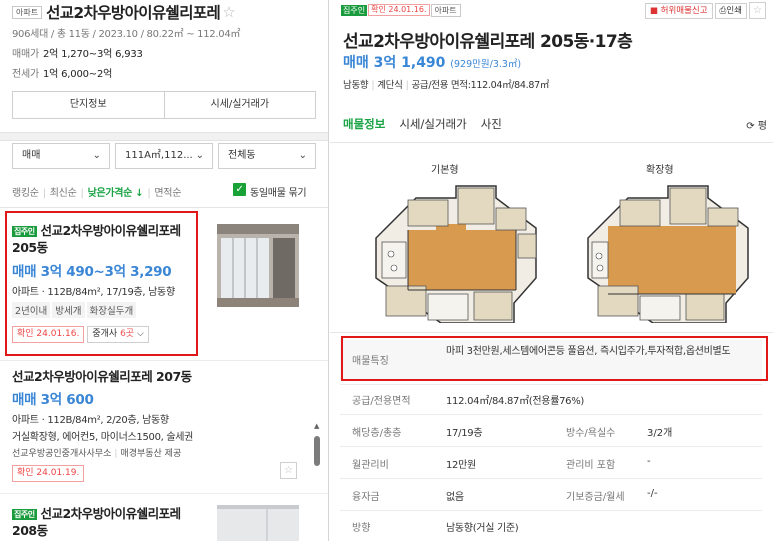 Image resolution: width=773 pixels, height=541 pixels. What do you see at coordinates (551, 529) in the screenshot?
I see `direction-row: 방향 남동향(거실 기준)` at bounding box center [551, 529].